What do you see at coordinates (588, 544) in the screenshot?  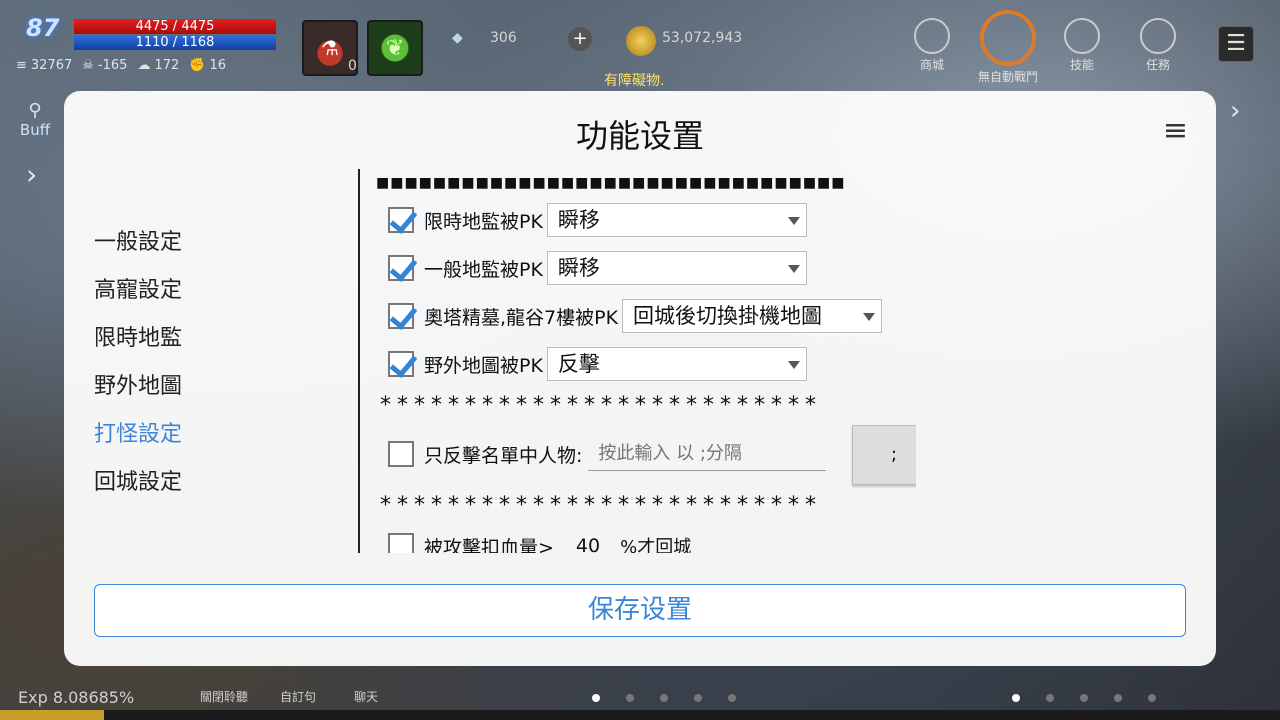 I see `hp-return-value: 40` at bounding box center [588, 544].